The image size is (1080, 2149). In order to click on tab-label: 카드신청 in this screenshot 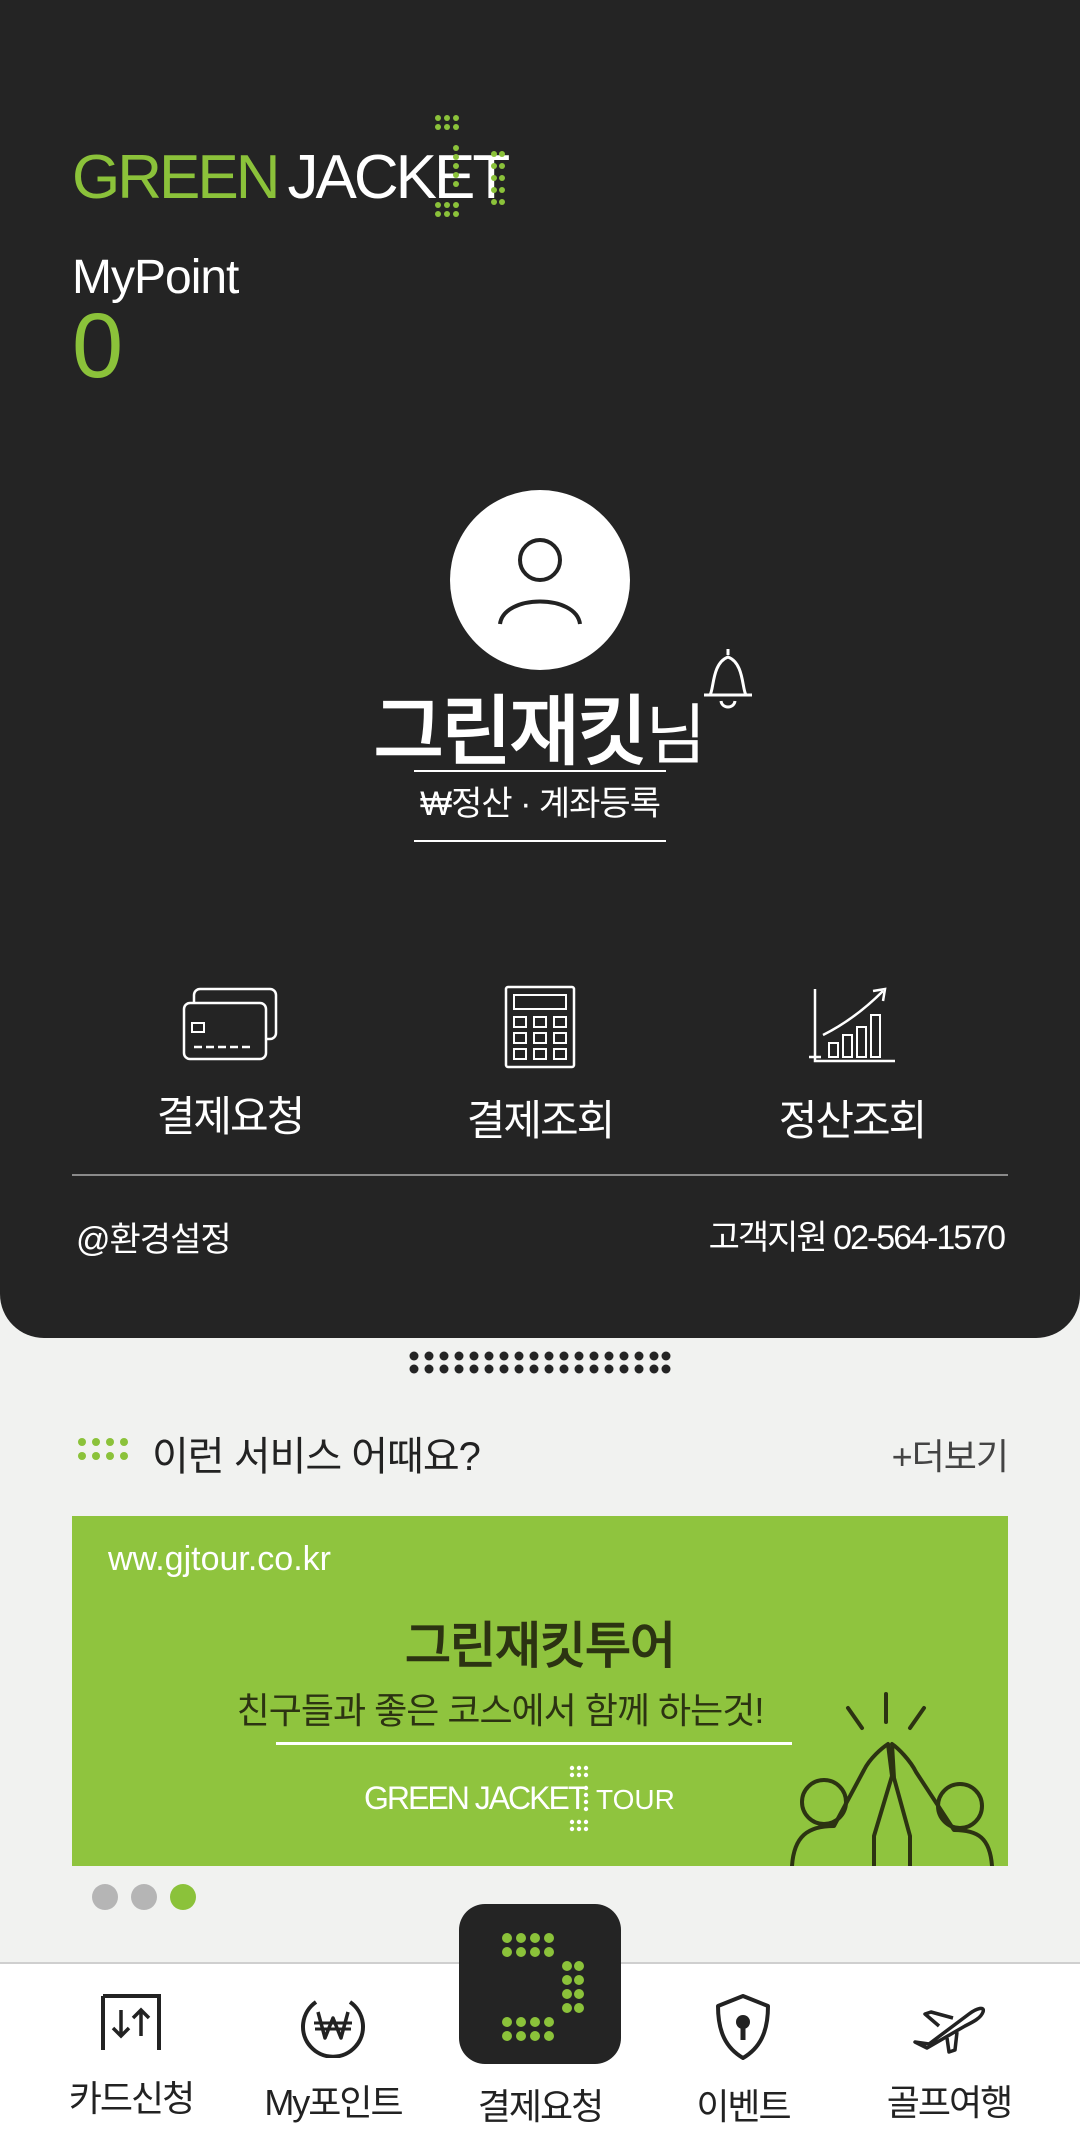, I will do `click(131, 2098)`.